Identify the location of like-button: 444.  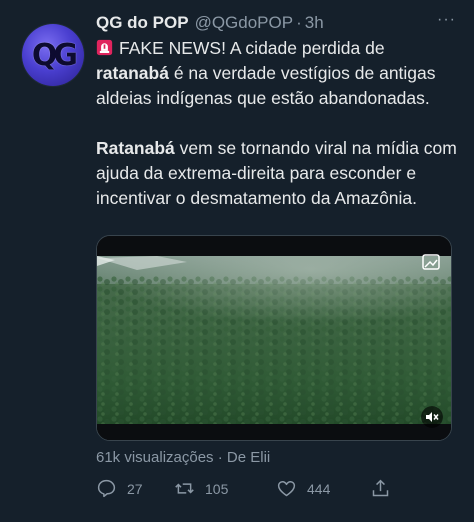
(303, 488).